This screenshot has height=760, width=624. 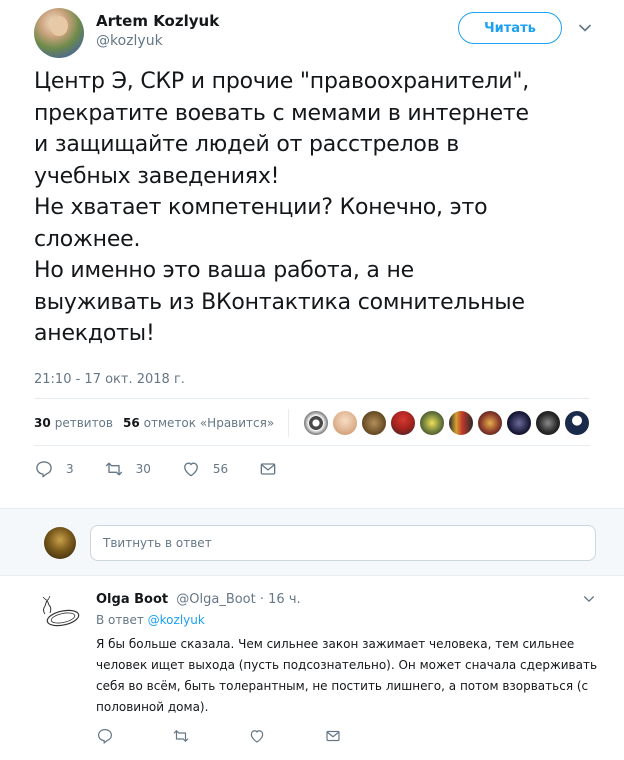 I want to click on liker-avatars, so click(x=448, y=423).